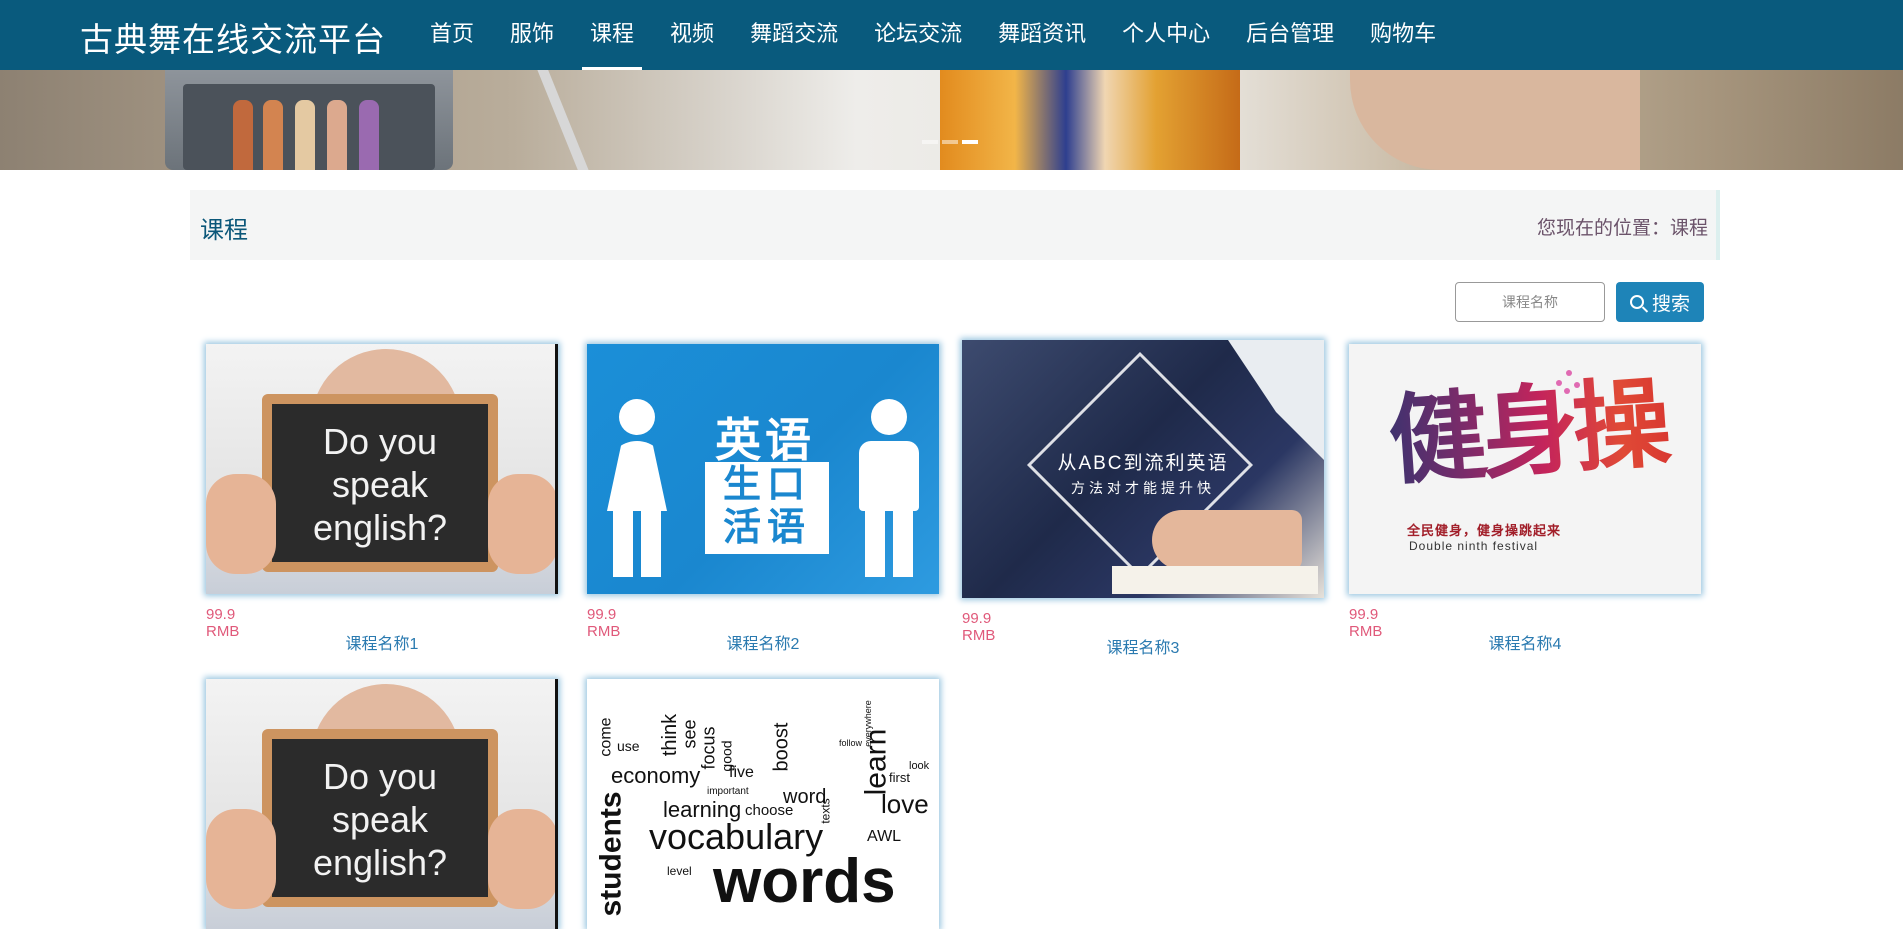 Image resolution: width=1903 pixels, height=929 pixels. Describe the element at coordinates (606, 737) in the screenshot. I see `word-cloud-word: come` at that location.